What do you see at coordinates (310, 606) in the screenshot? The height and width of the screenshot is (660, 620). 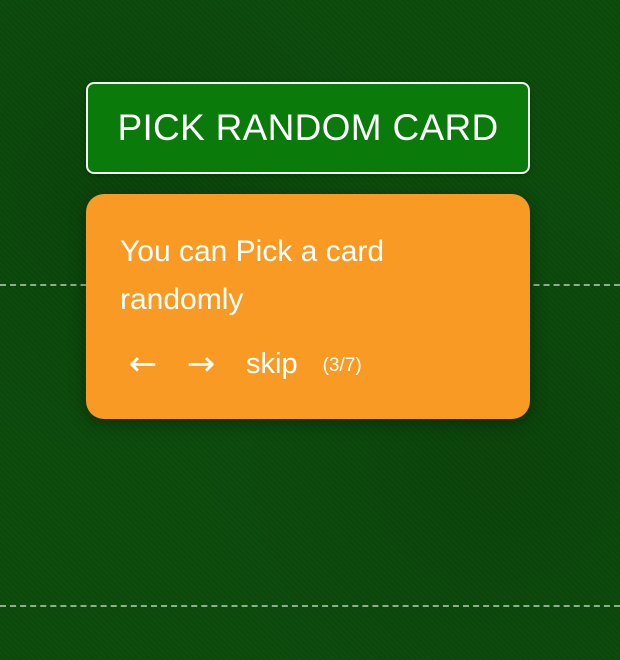 I see `dashed-divider-bottom` at bounding box center [310, 606].